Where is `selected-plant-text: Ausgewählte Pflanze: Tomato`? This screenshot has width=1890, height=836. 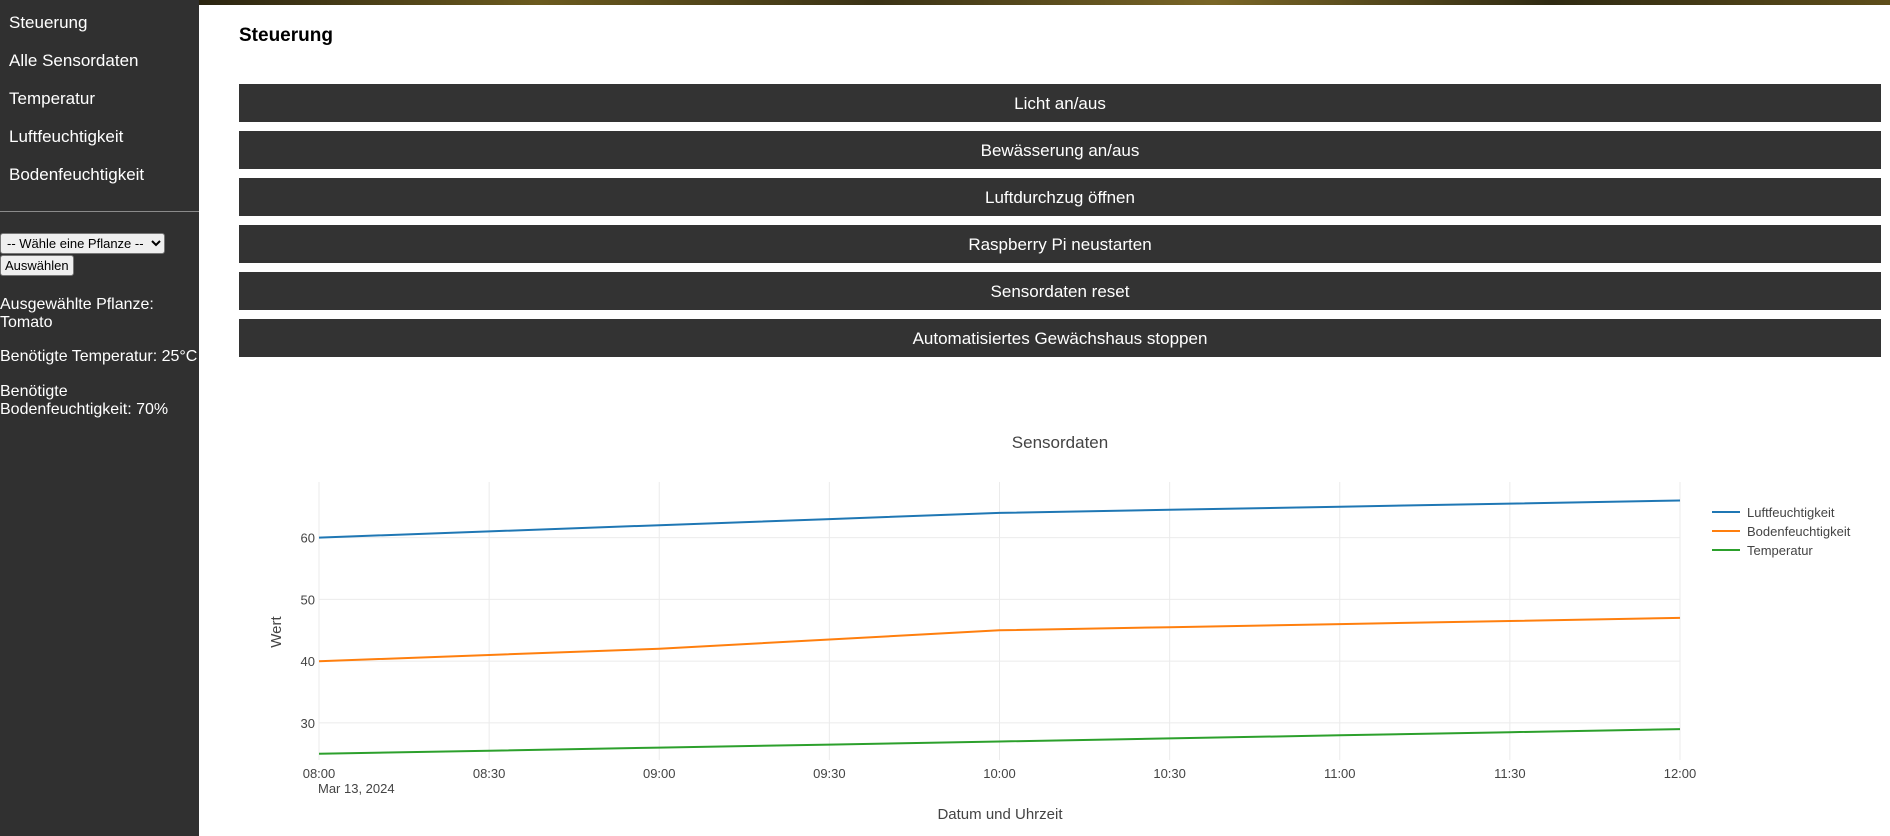
selected-plant-text: Ausgewählte Pflanze: Tomato is located at coordinates (77, 313).